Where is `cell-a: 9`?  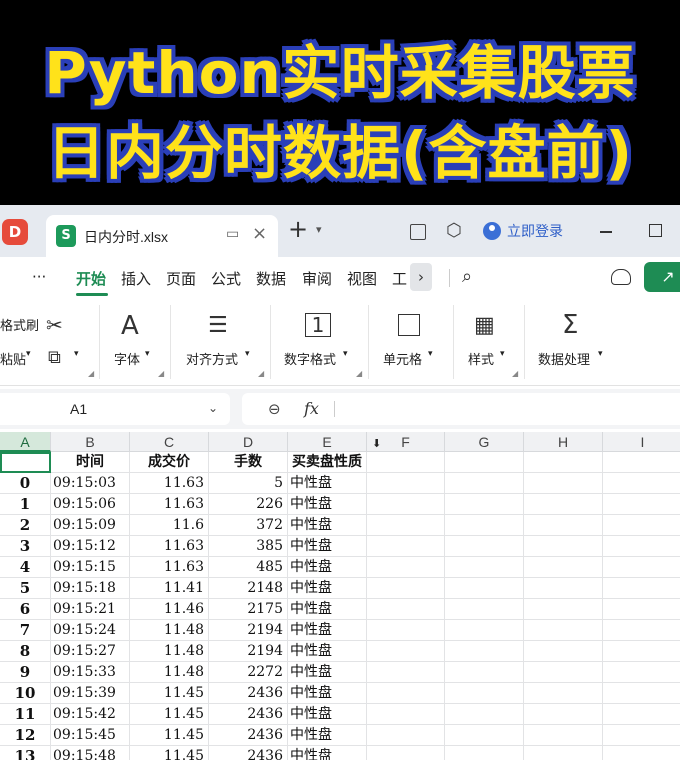
cell-a: 9 is located at coordinates (25, 672).